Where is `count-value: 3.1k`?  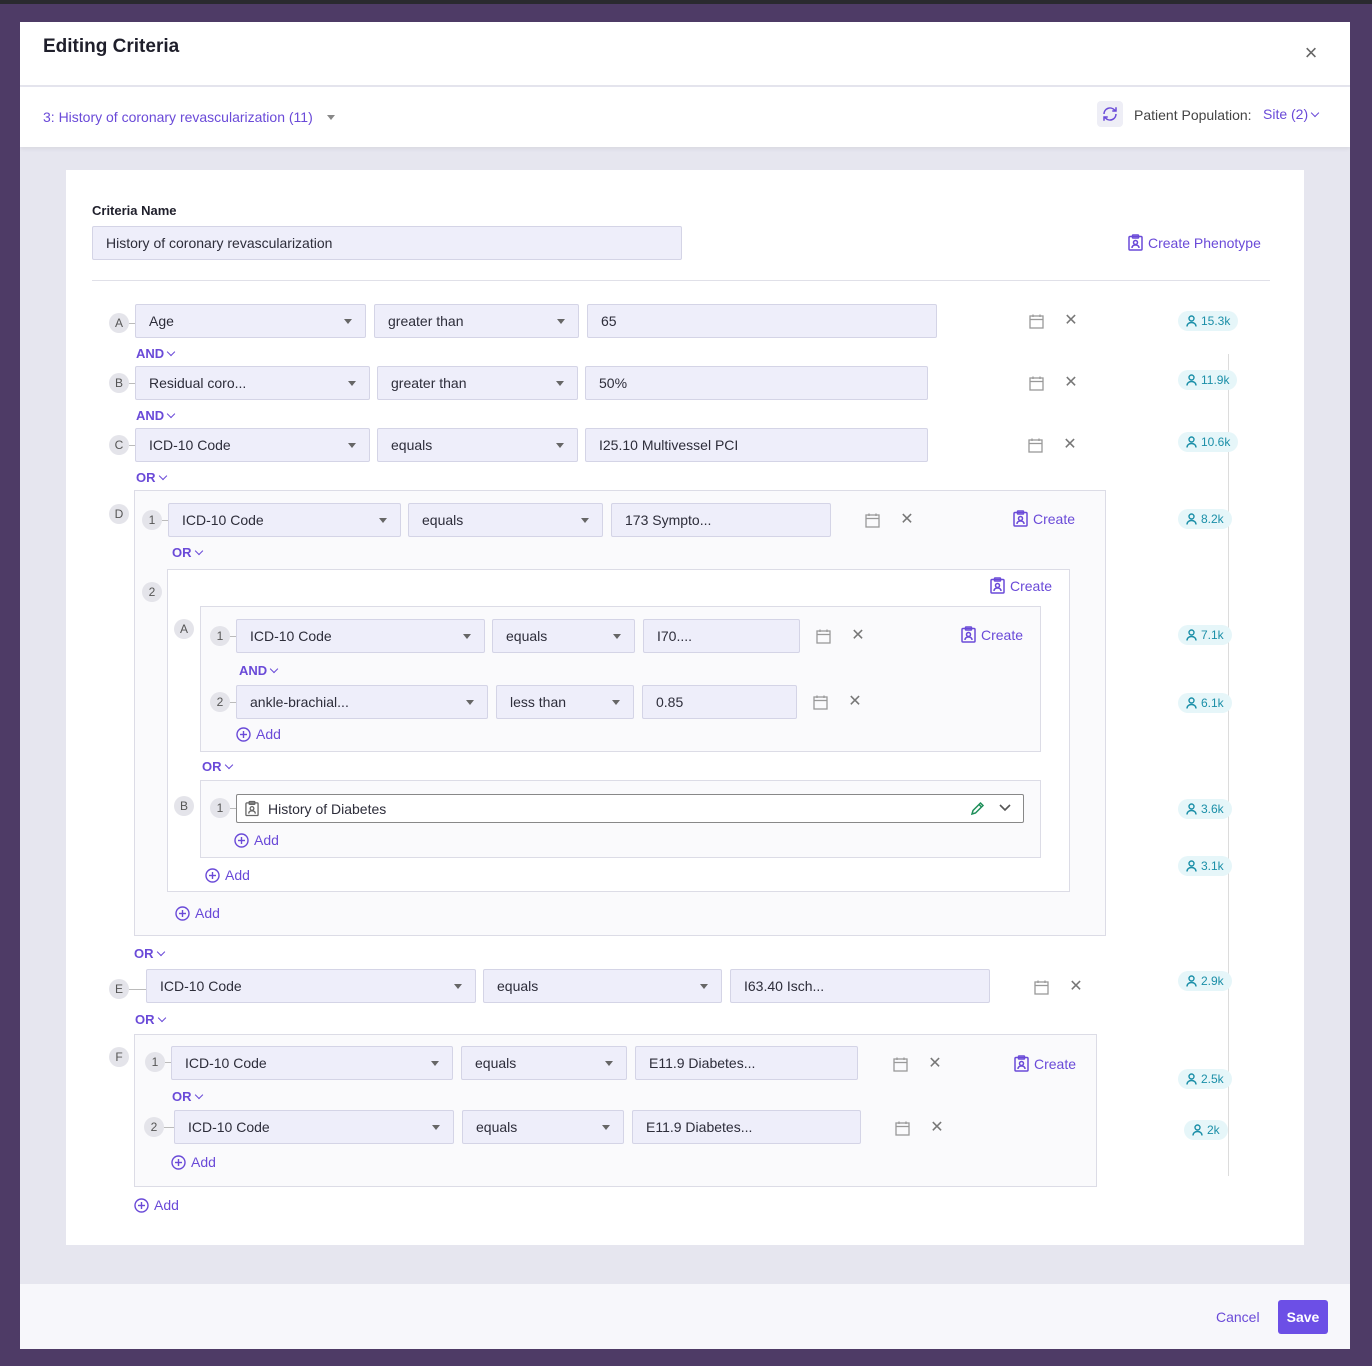
count-value: 3.1k is located at coordinates (1212, 866).